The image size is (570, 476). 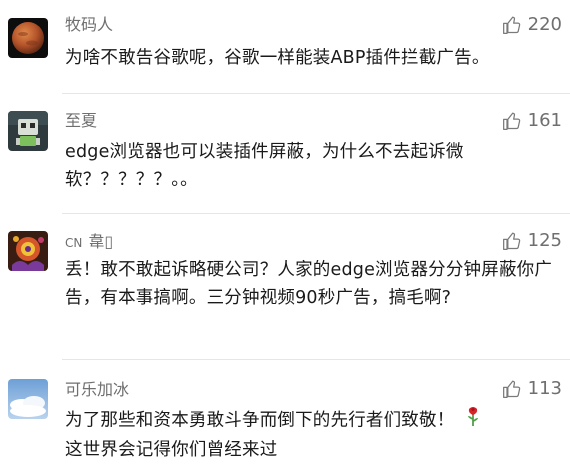 I want to click on comment-text-line2: 这世界会记得你们曾经来过, so click(x=171, y=450).